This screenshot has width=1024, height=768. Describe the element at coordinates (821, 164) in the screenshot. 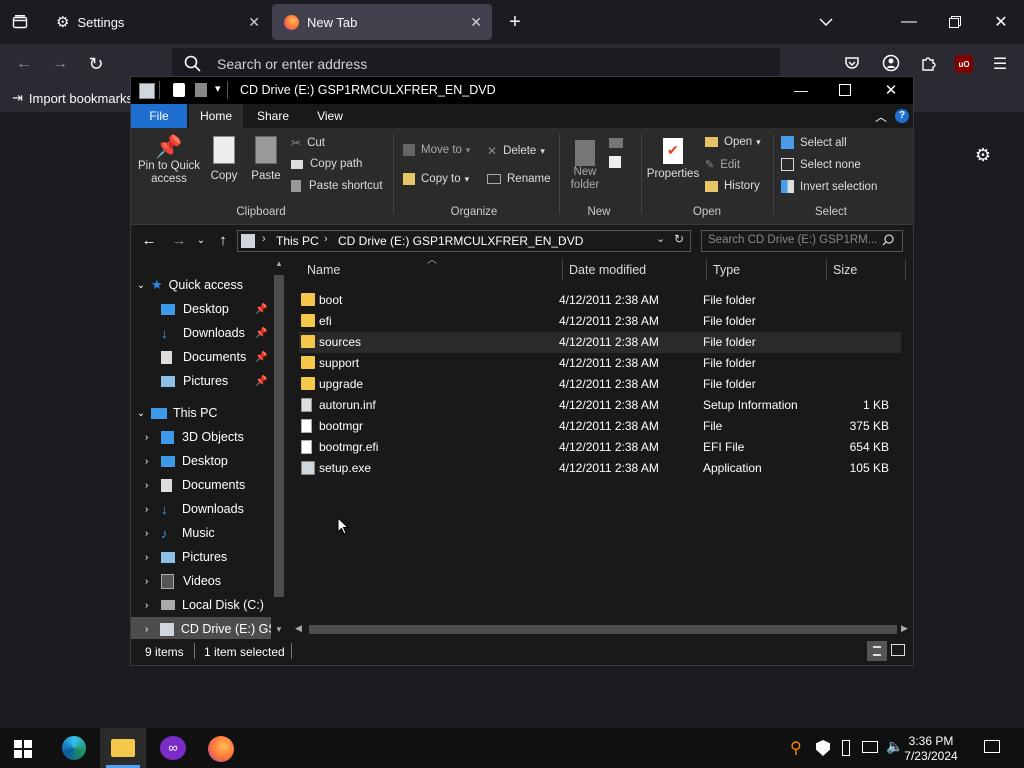

I see `select-none-button: Select none` at that location.